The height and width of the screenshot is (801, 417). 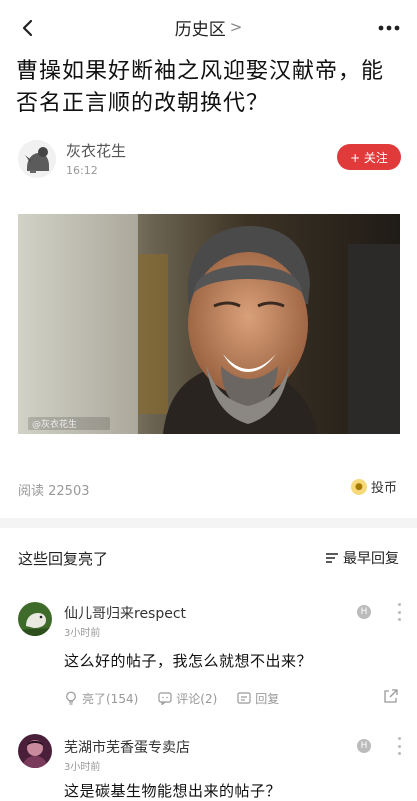 I want to click on like-label: 亮了(154), so click(x=110, y=698).